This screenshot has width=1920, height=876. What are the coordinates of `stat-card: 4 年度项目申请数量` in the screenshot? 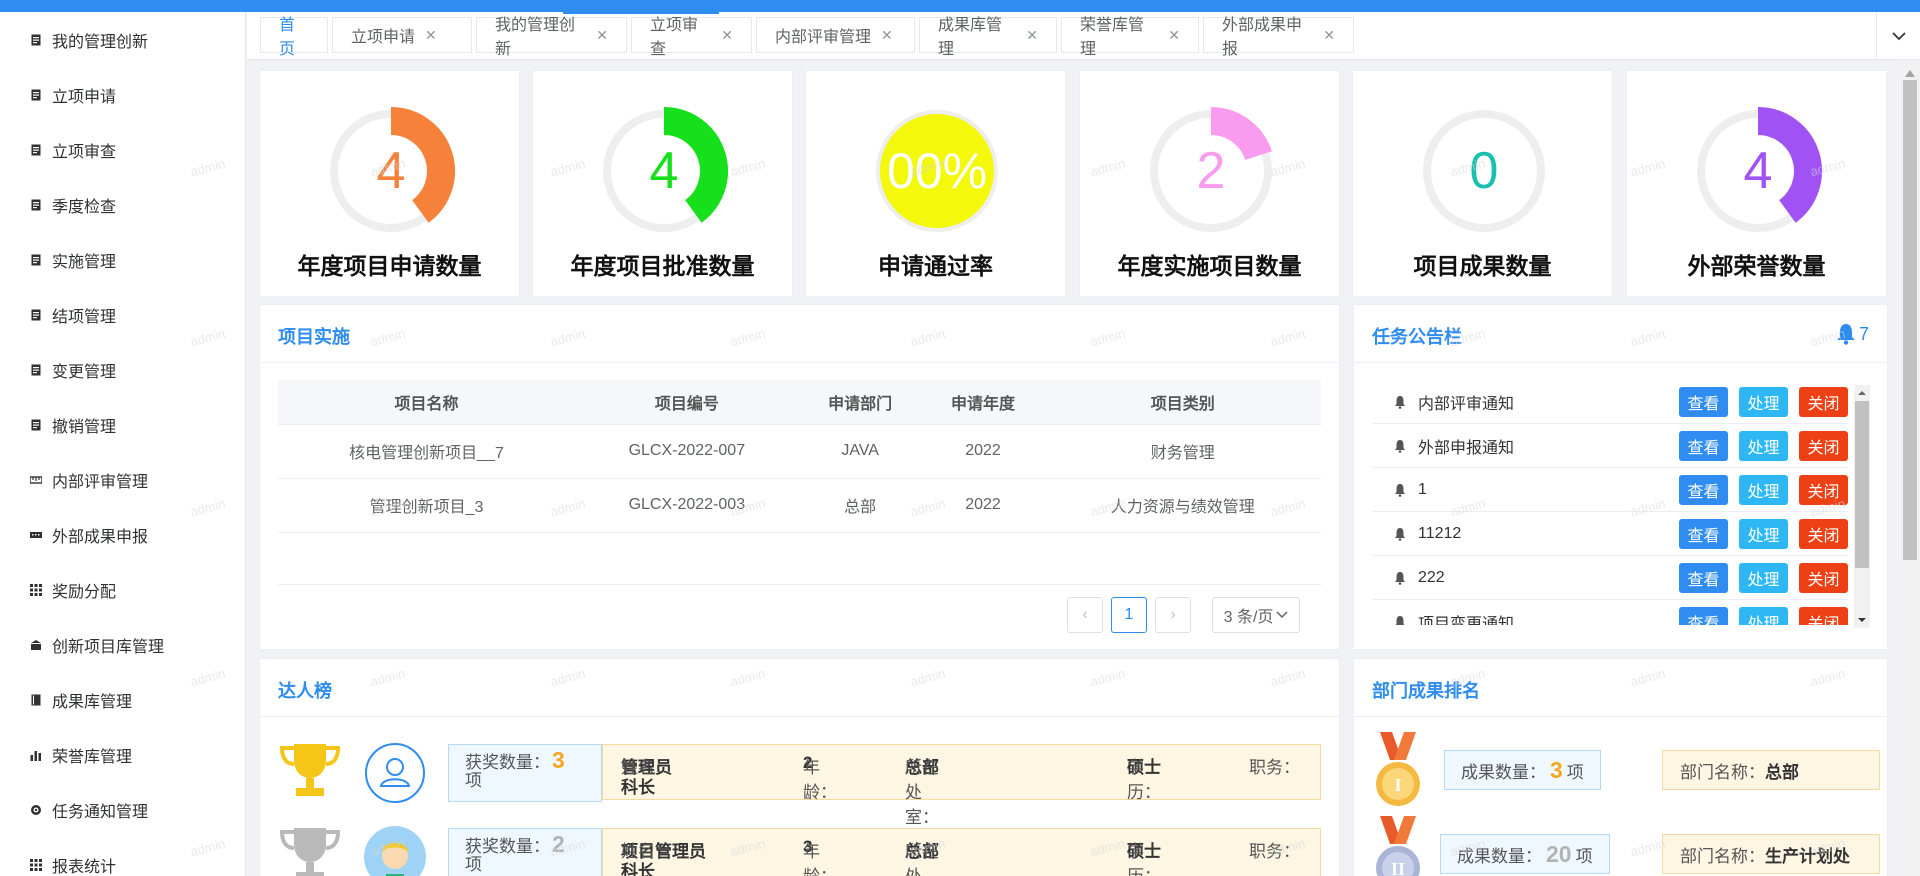 It's located at (389, 183).